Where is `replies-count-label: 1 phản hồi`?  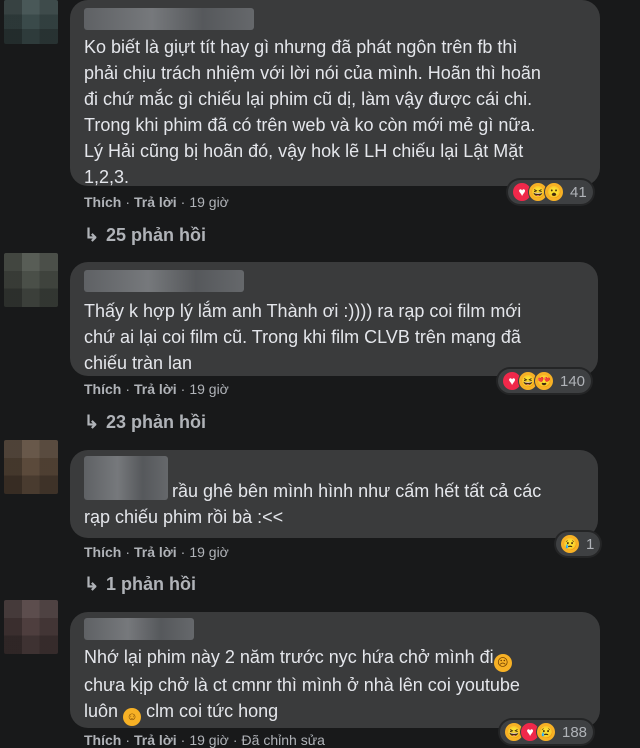
replies-count-label: 1 phản hồi is located at coordinates (151, 584).